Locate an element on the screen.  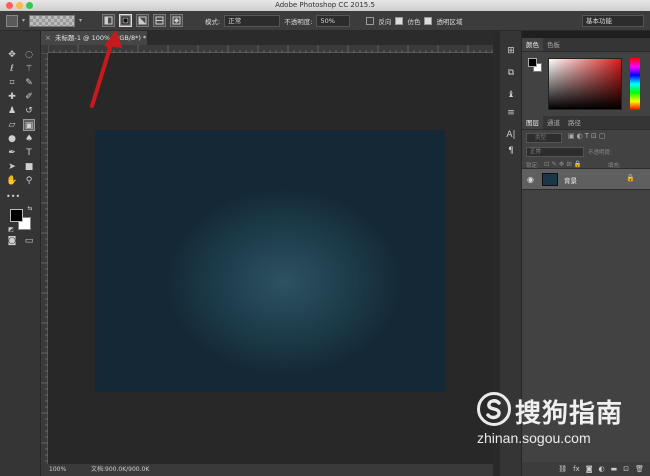
magic-wand-icon: ⚚ is located at coordinates (29, 69).